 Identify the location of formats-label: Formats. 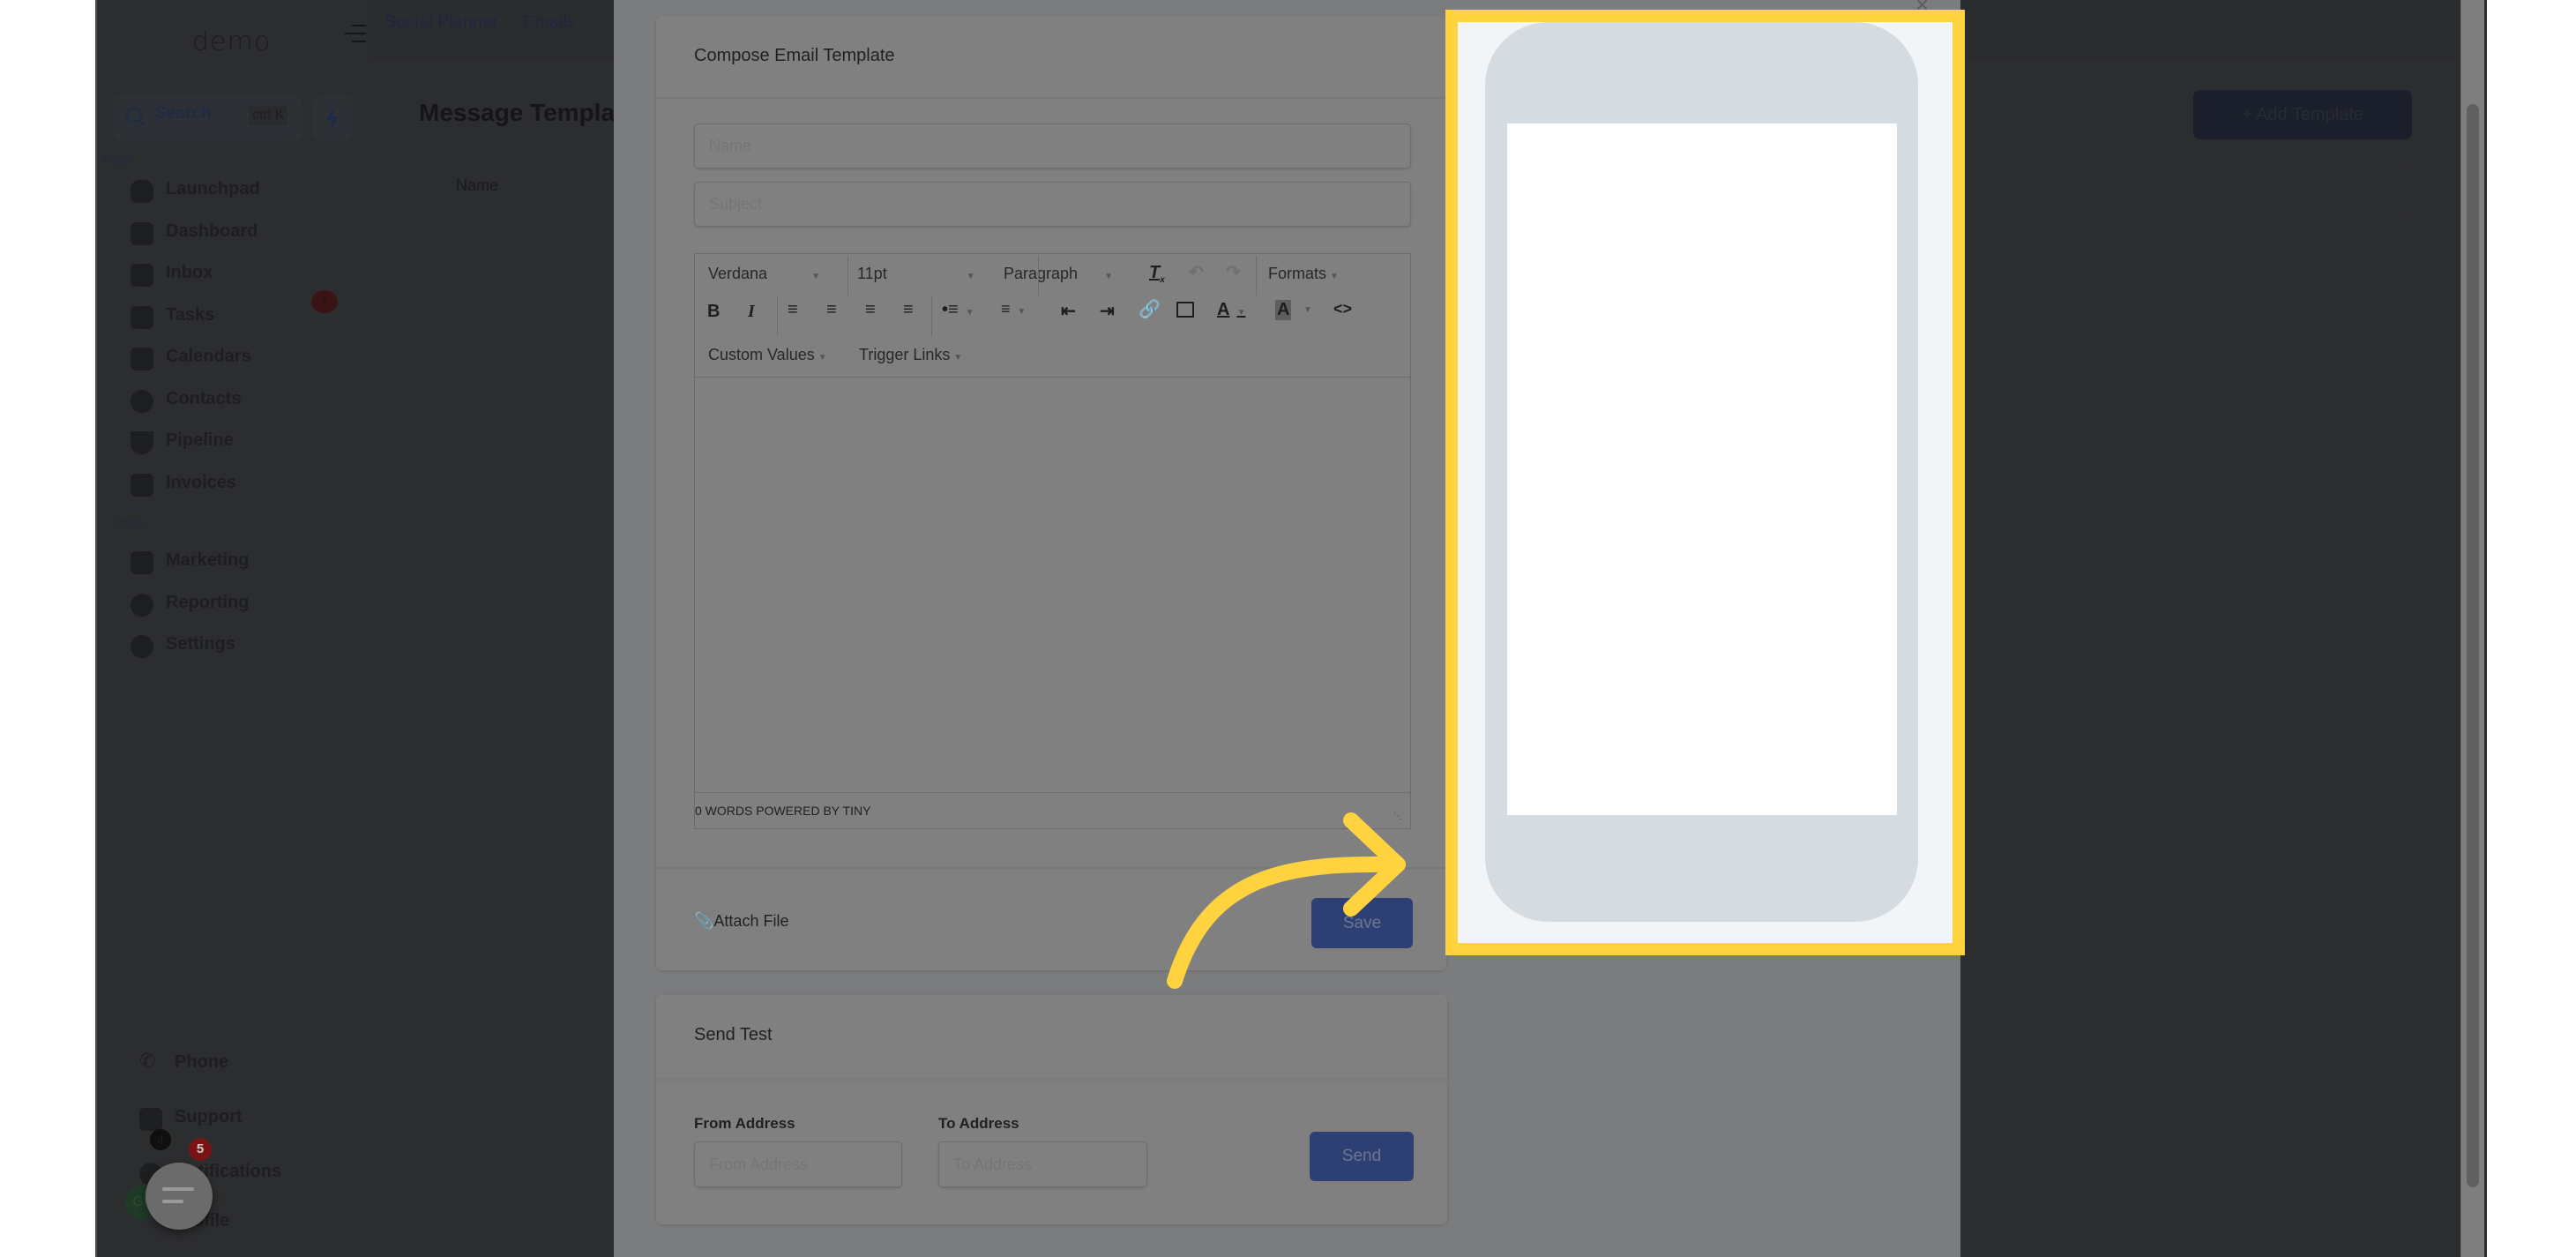
(1297, 273).